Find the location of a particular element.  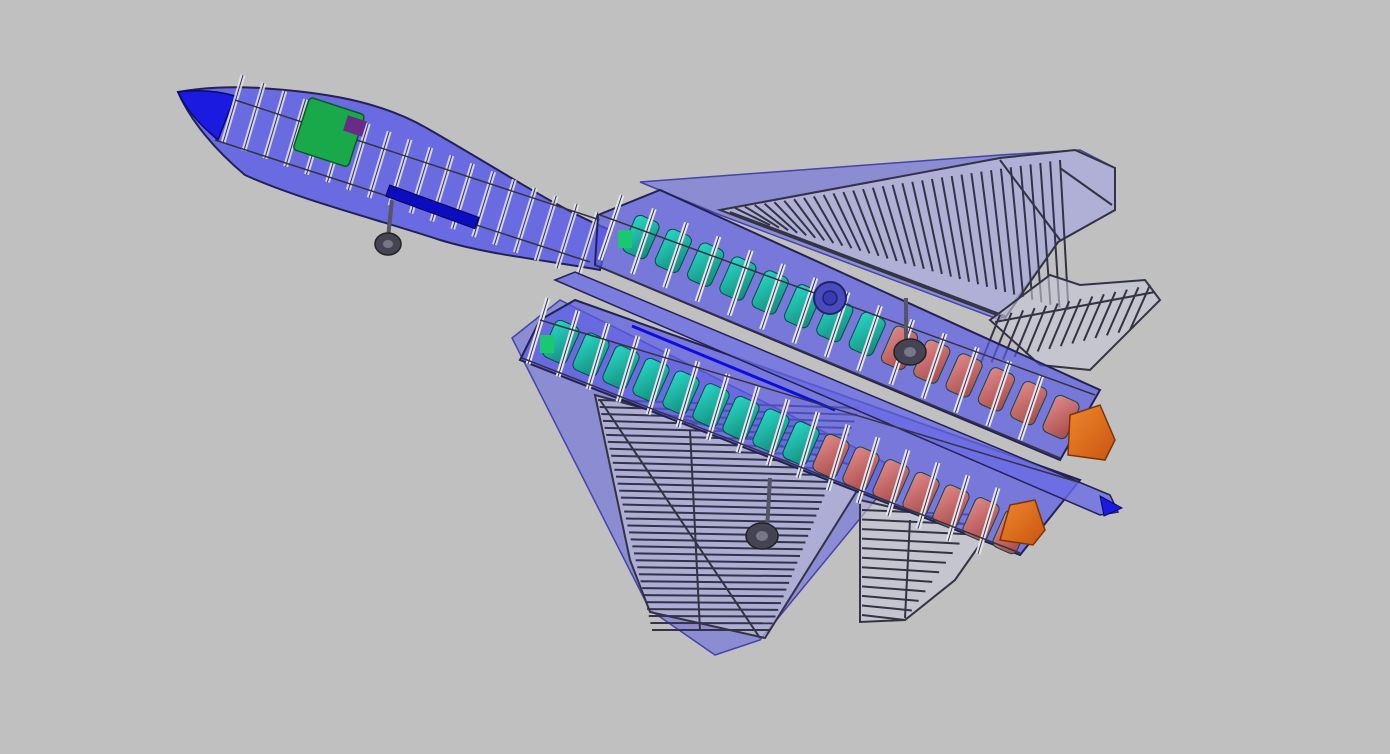

upper-nozzle is located at coordinates (1091, 432).